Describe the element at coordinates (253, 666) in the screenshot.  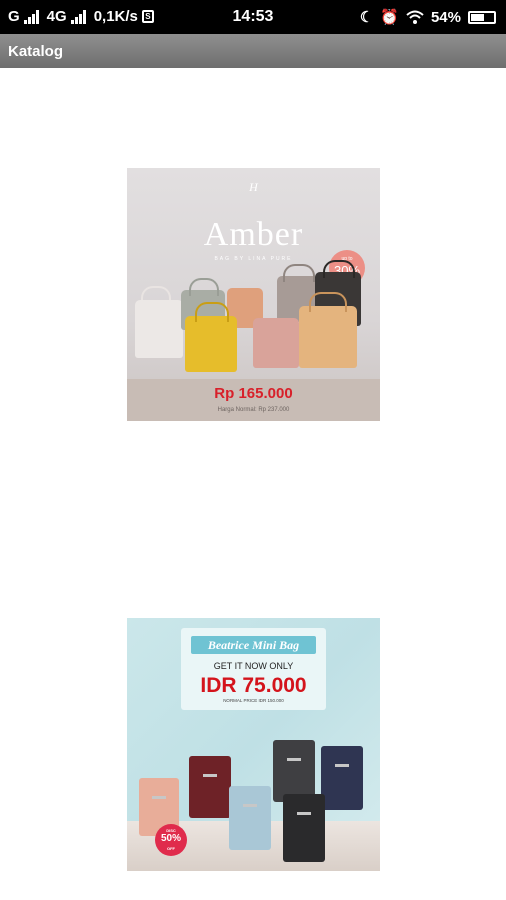
I see `promo-tagline: GET IT NOW ONLY` at that location.